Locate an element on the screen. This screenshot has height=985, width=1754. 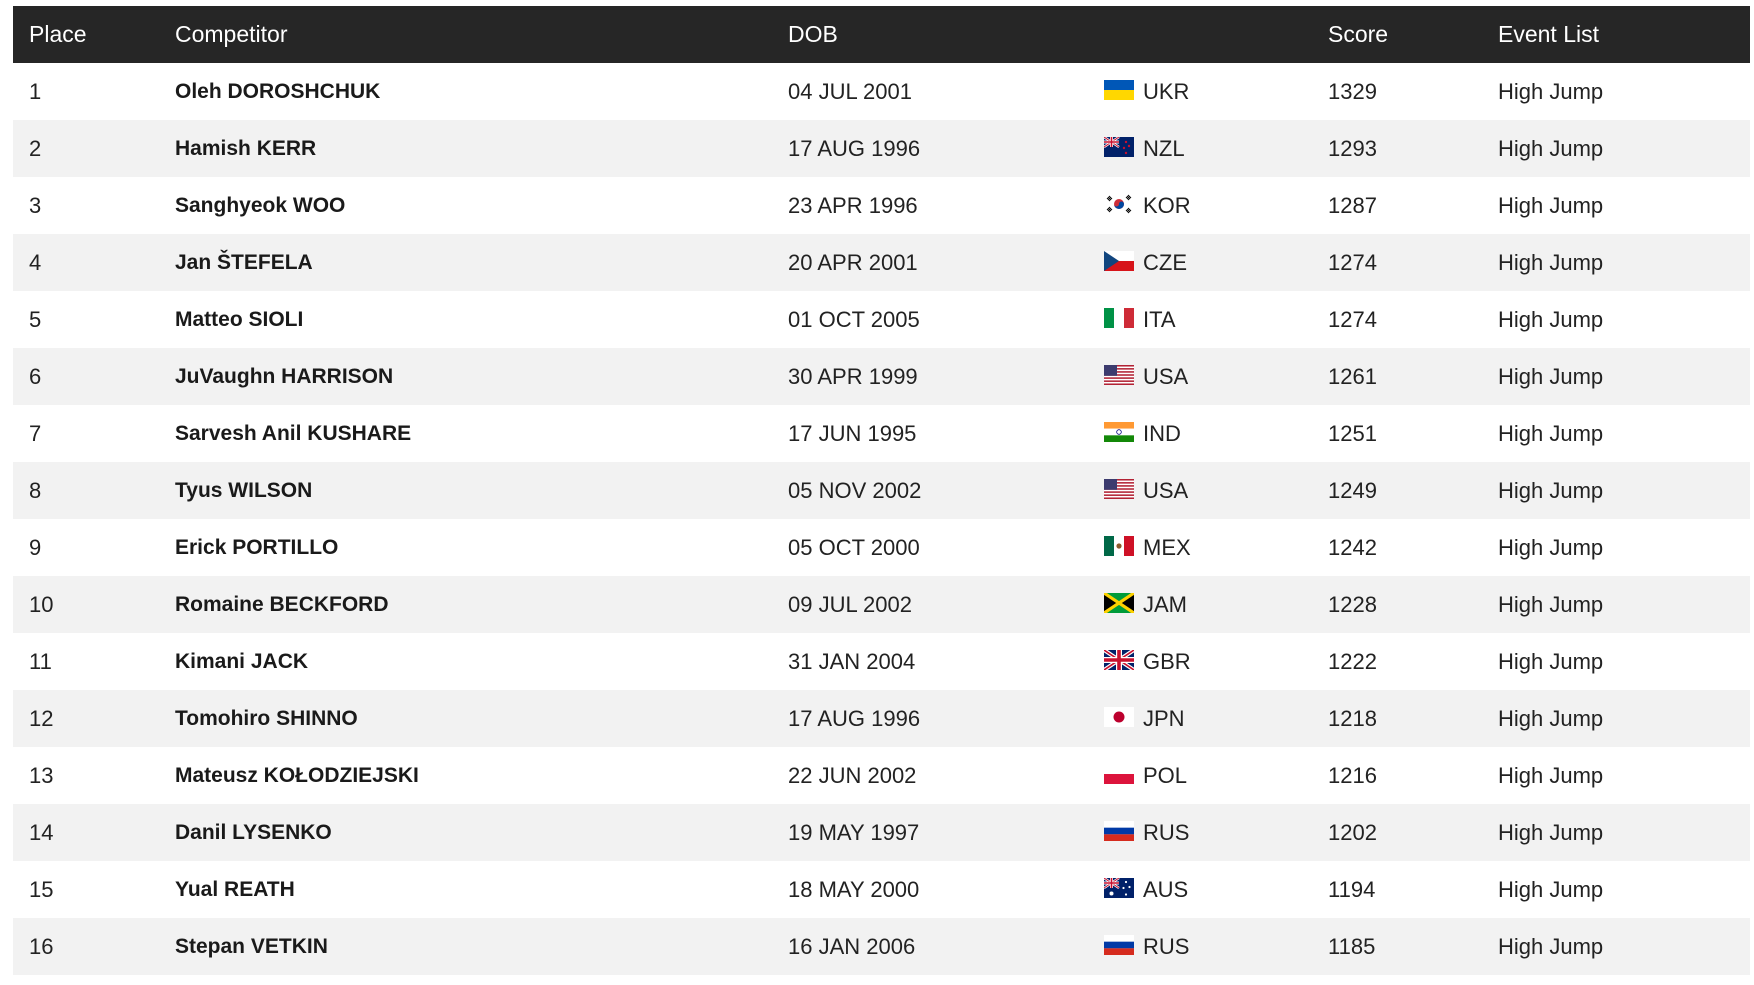
cell-dob: 05 OCT 2000 is located at coordinates (854, 547).